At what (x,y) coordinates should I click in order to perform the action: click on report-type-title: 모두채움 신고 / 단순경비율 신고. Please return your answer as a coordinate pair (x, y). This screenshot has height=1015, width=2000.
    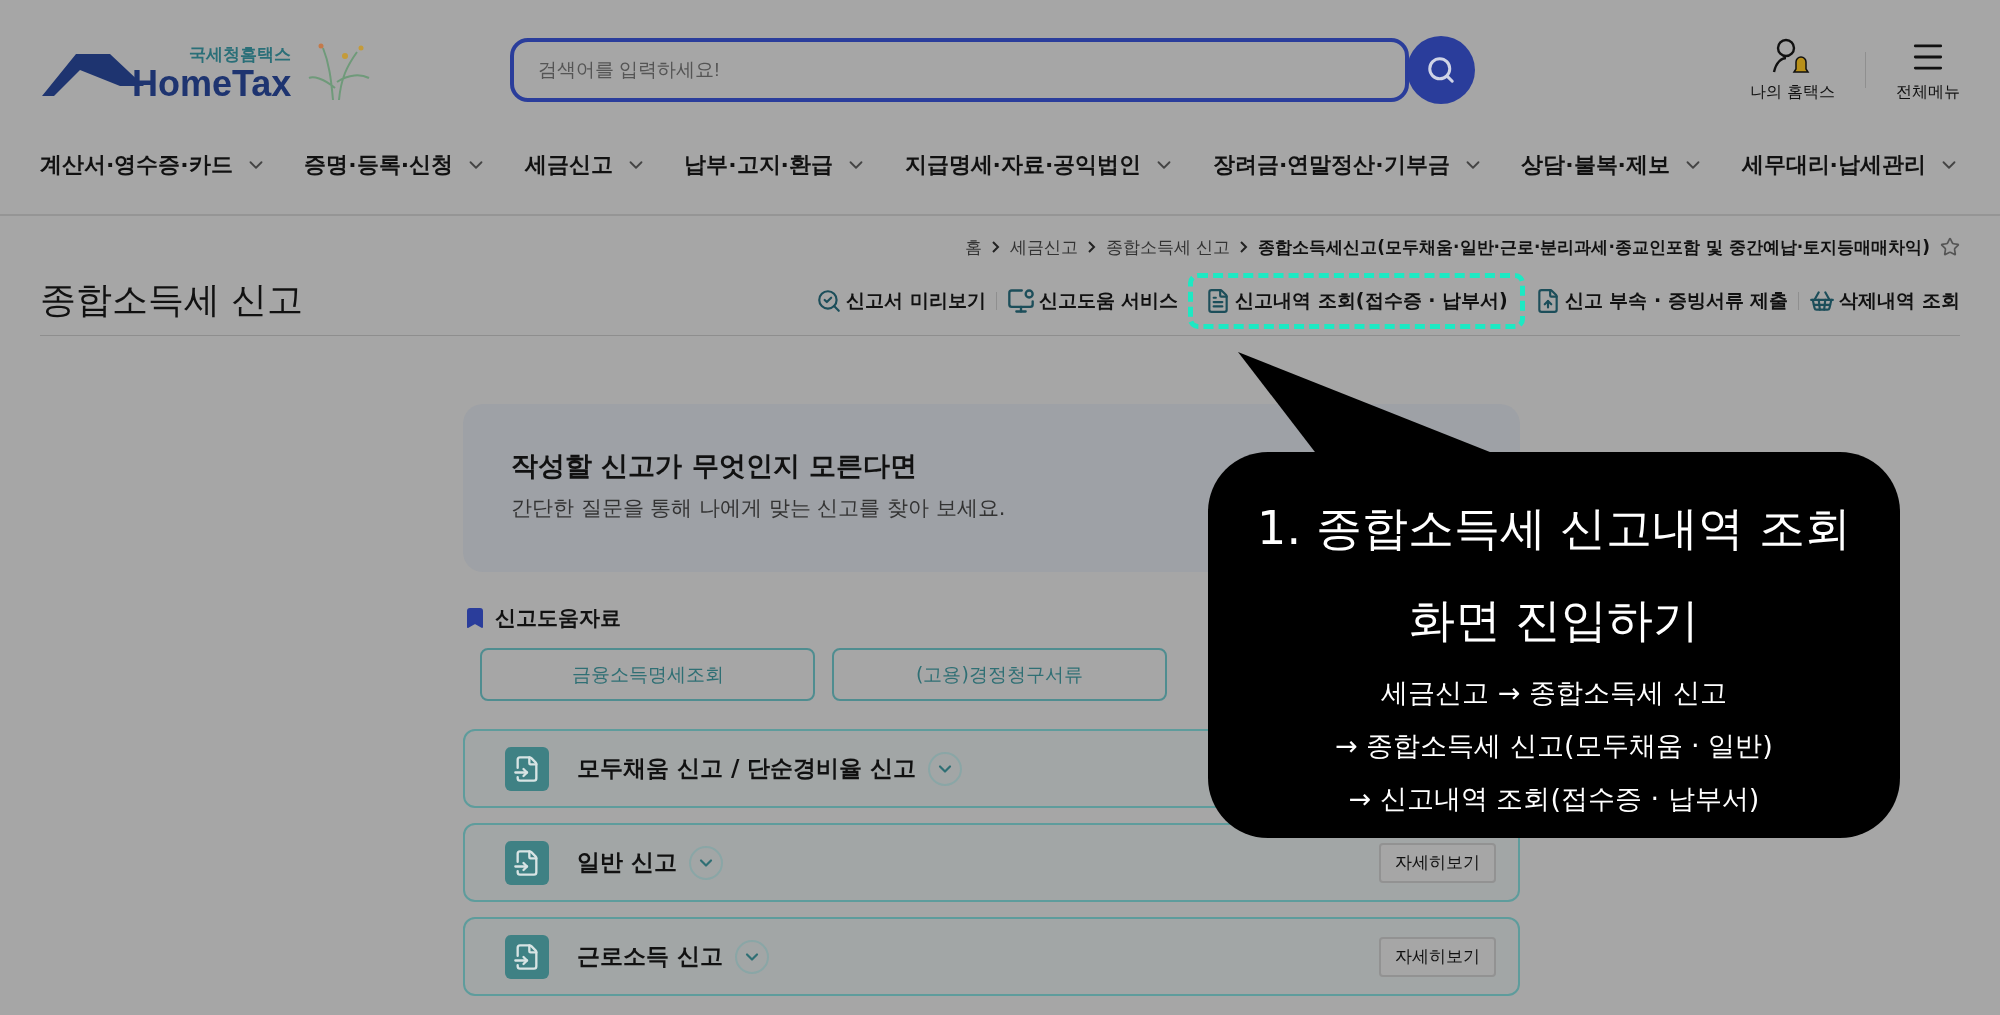
    Looking at the image, I should click on (747, 768).